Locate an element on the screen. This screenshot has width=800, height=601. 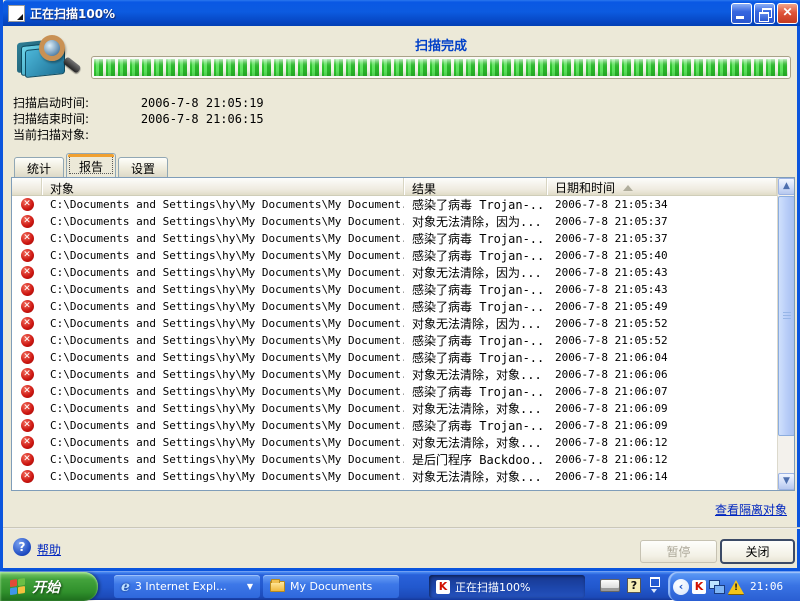
task-scan-window: K 正在扫描100% is located at coordinates (507, 586).